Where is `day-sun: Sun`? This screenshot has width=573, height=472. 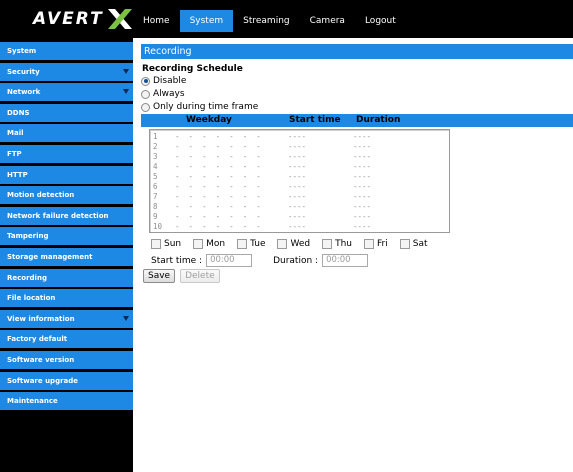 day-sun: Sun is located at coordinates (166, 244).